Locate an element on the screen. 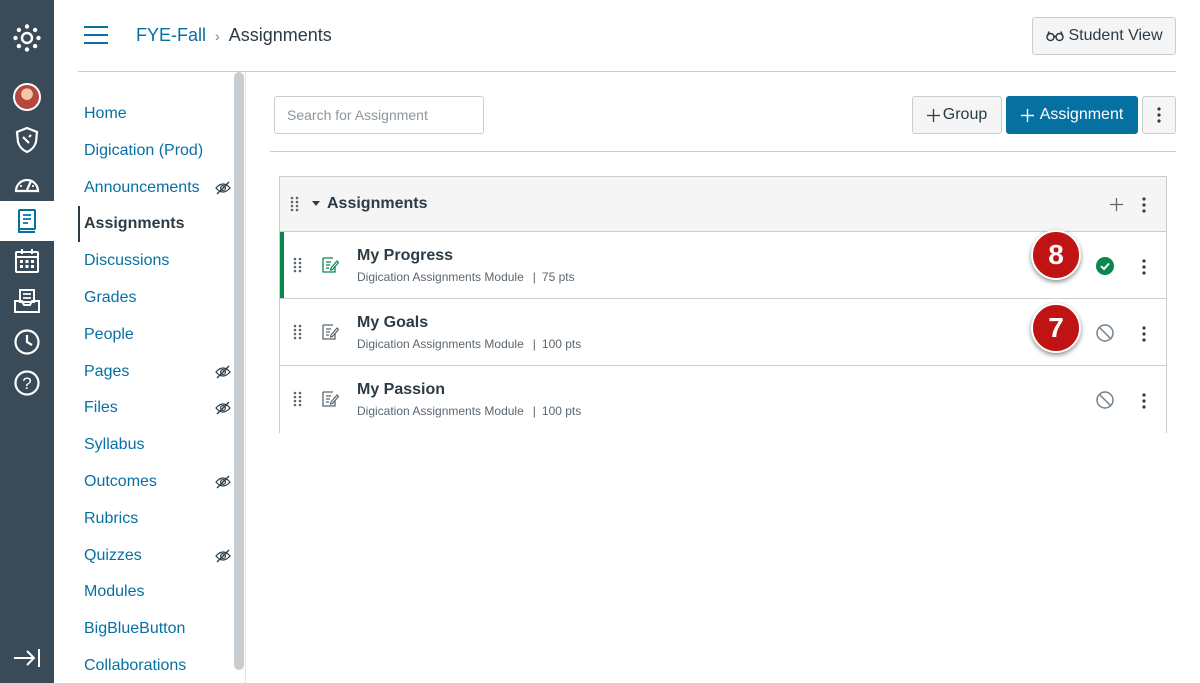  course-nav-item-bigbluebutton: BigBlueButton is located at coordinates (156, 629).